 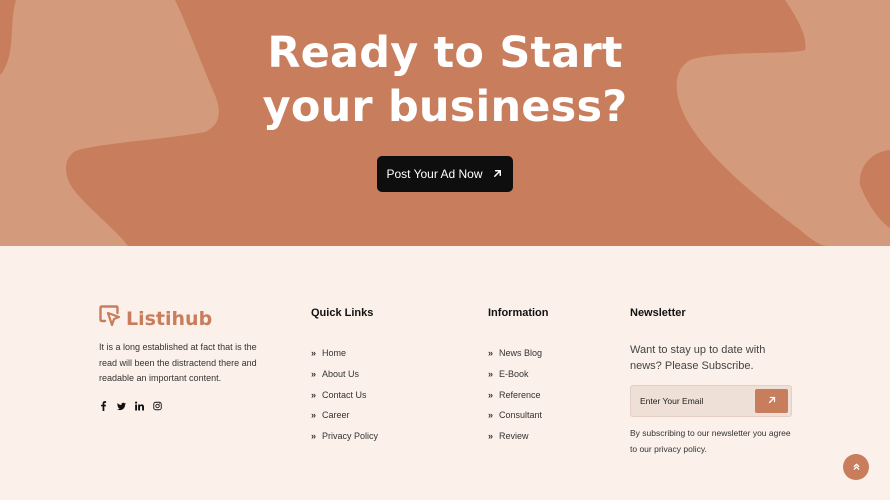 I want to click on scroll-to-top-button, so click(x=856, y=467).